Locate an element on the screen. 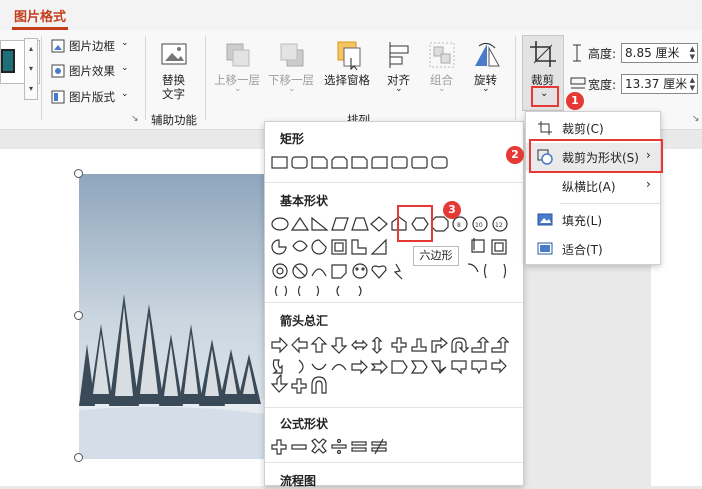 The image size is (702, 489). step-badge-3: 3 is located at coordinates (452, 210).